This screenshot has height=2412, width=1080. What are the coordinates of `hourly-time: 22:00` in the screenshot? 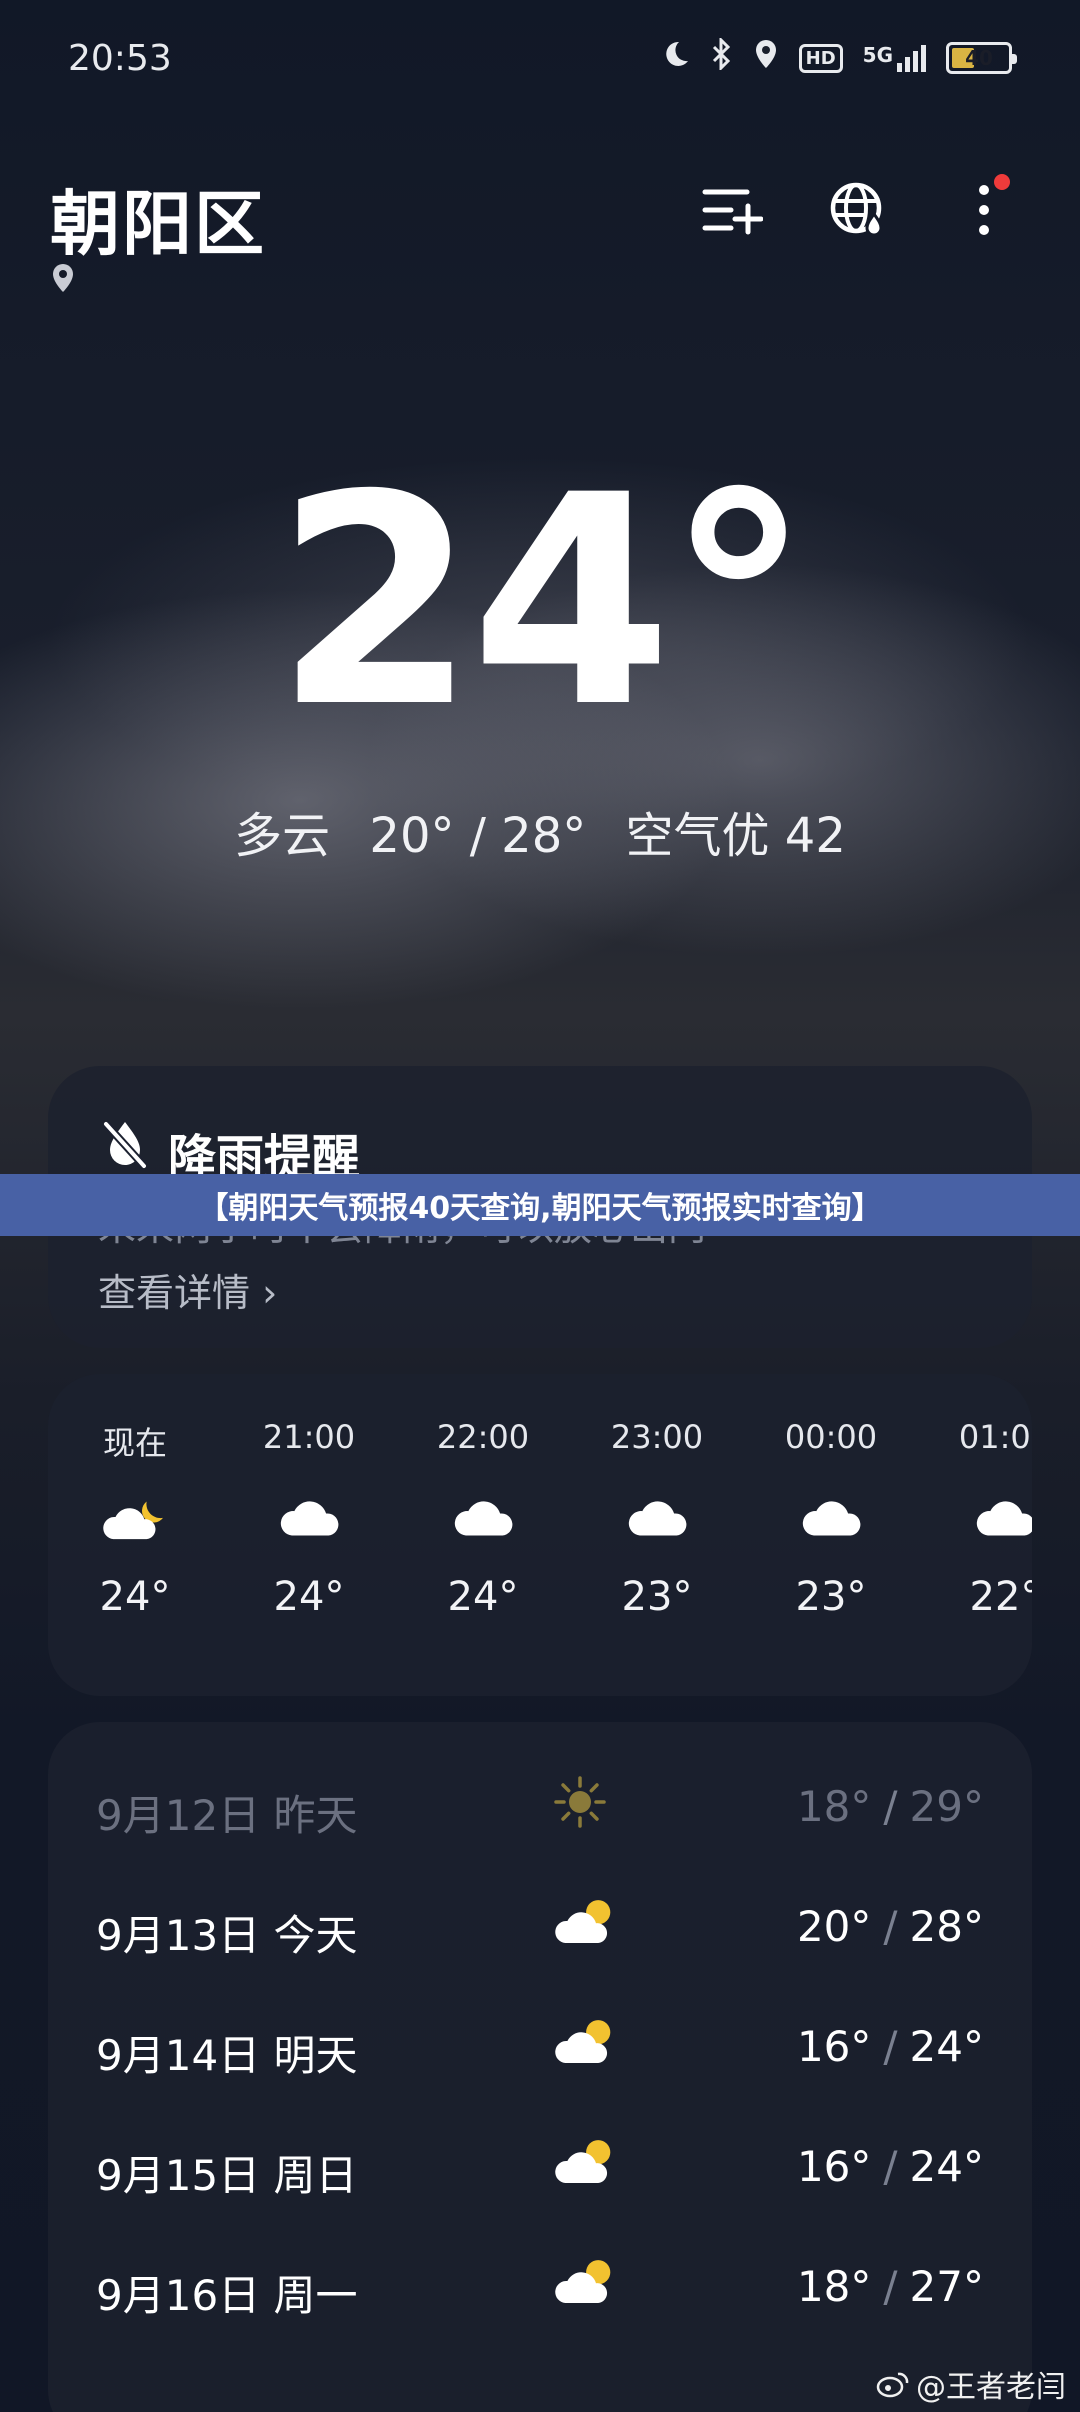 It's located at (483, 1437).